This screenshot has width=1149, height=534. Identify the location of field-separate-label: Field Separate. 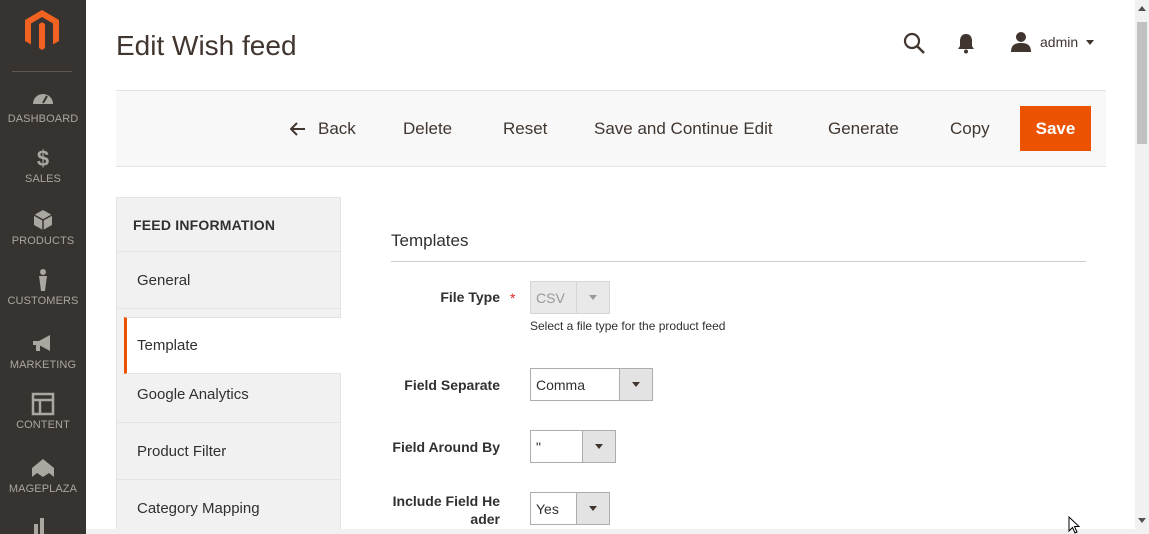
(452, 385).